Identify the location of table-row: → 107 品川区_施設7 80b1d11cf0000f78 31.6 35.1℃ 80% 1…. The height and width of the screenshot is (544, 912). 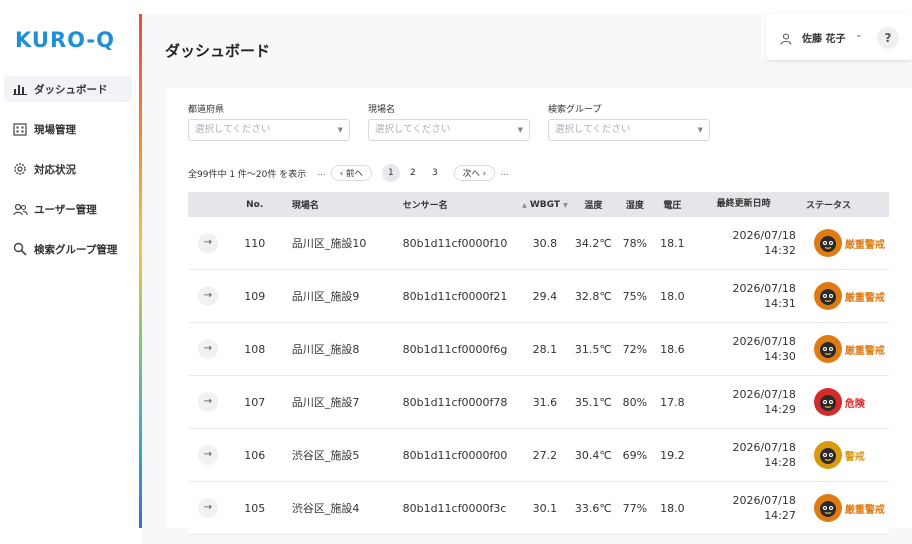
(538, 402).